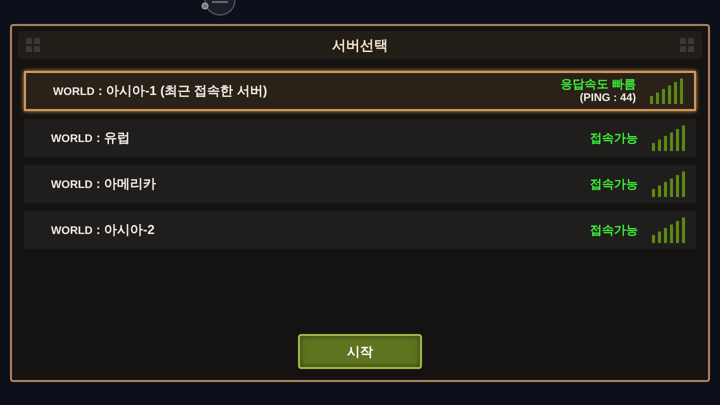 The width and height of the screenshot is (720, 405). What do you see at coordinates (103, 184) in the screenshot?
I see `server-name: WORLD : 아메리카` at bounding box center [103, 184].